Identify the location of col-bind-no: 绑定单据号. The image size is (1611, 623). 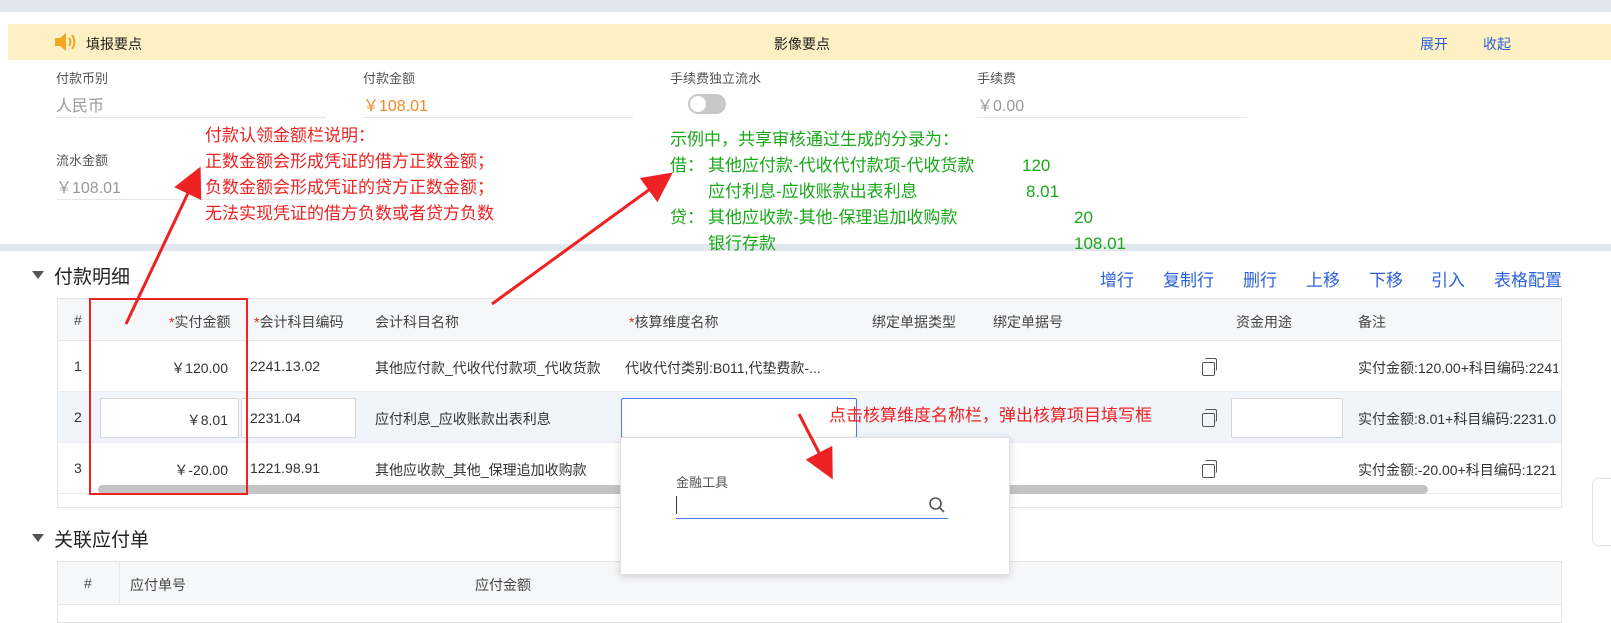
(1028, 322).